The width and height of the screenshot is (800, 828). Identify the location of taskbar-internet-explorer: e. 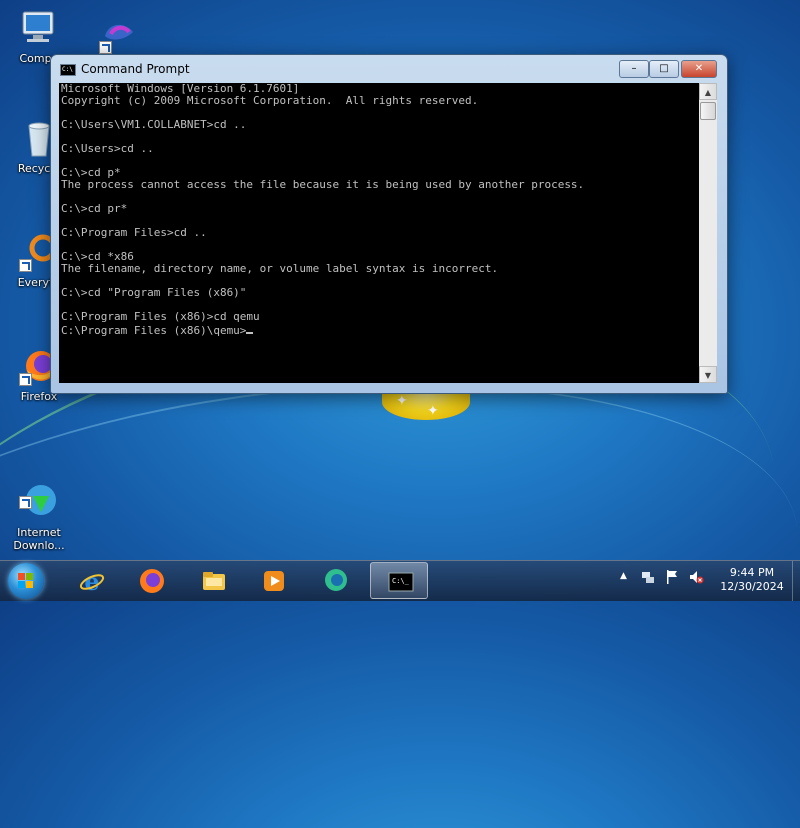
(91, 580).